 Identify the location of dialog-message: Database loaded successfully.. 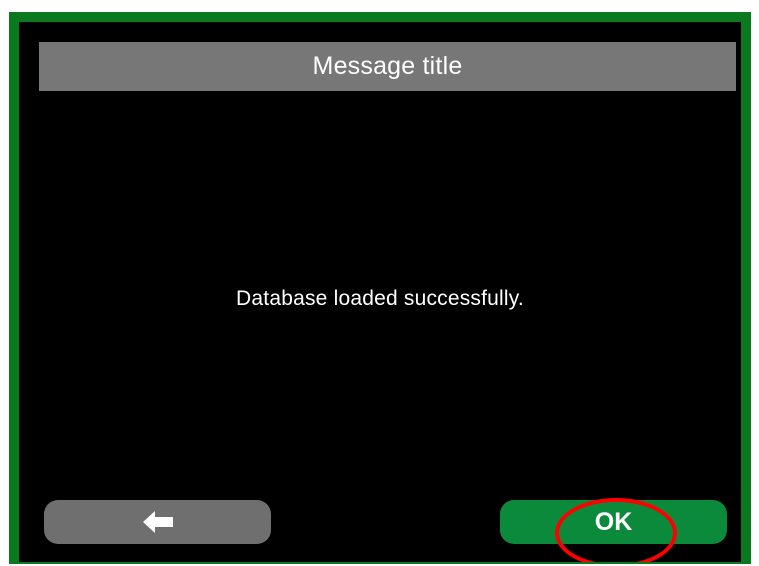
(380, 298).